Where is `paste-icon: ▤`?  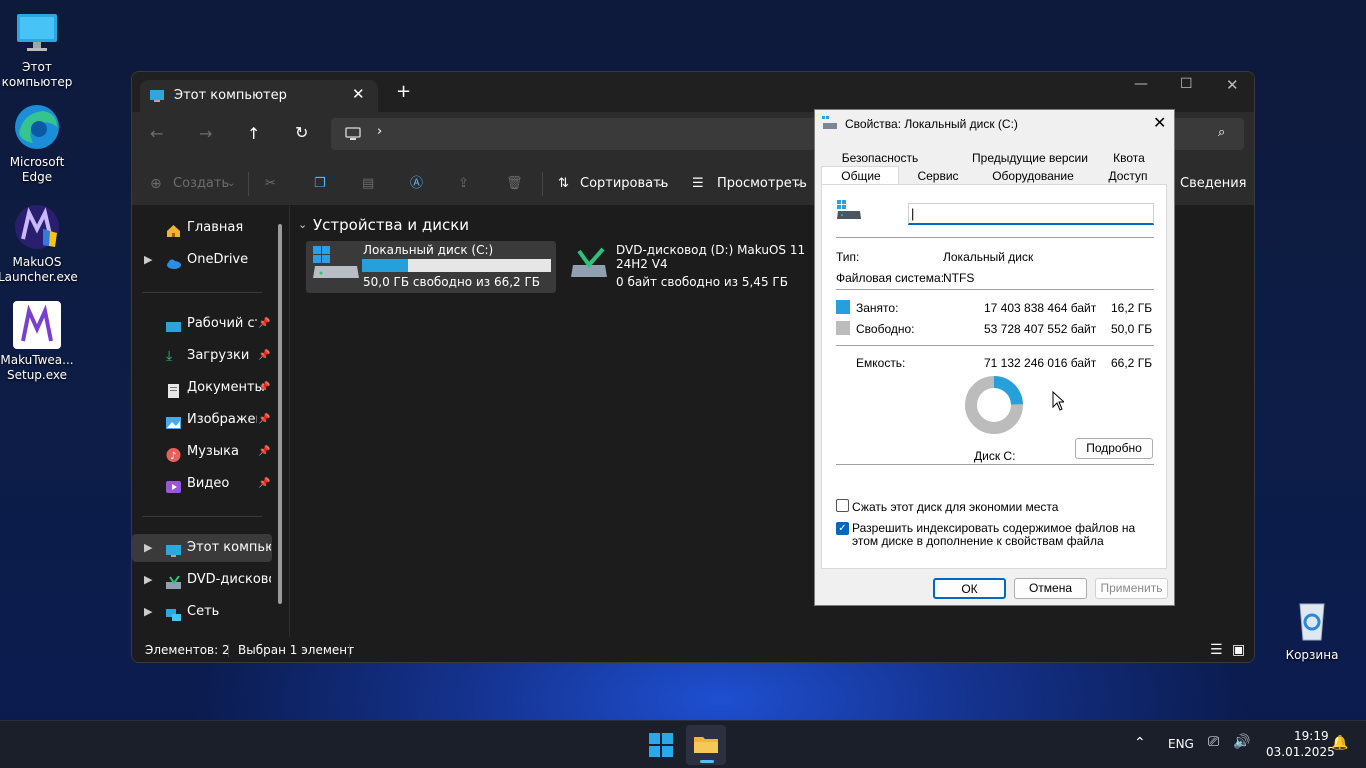
paste-icon: ▤ is located at coordinates (368, 184).